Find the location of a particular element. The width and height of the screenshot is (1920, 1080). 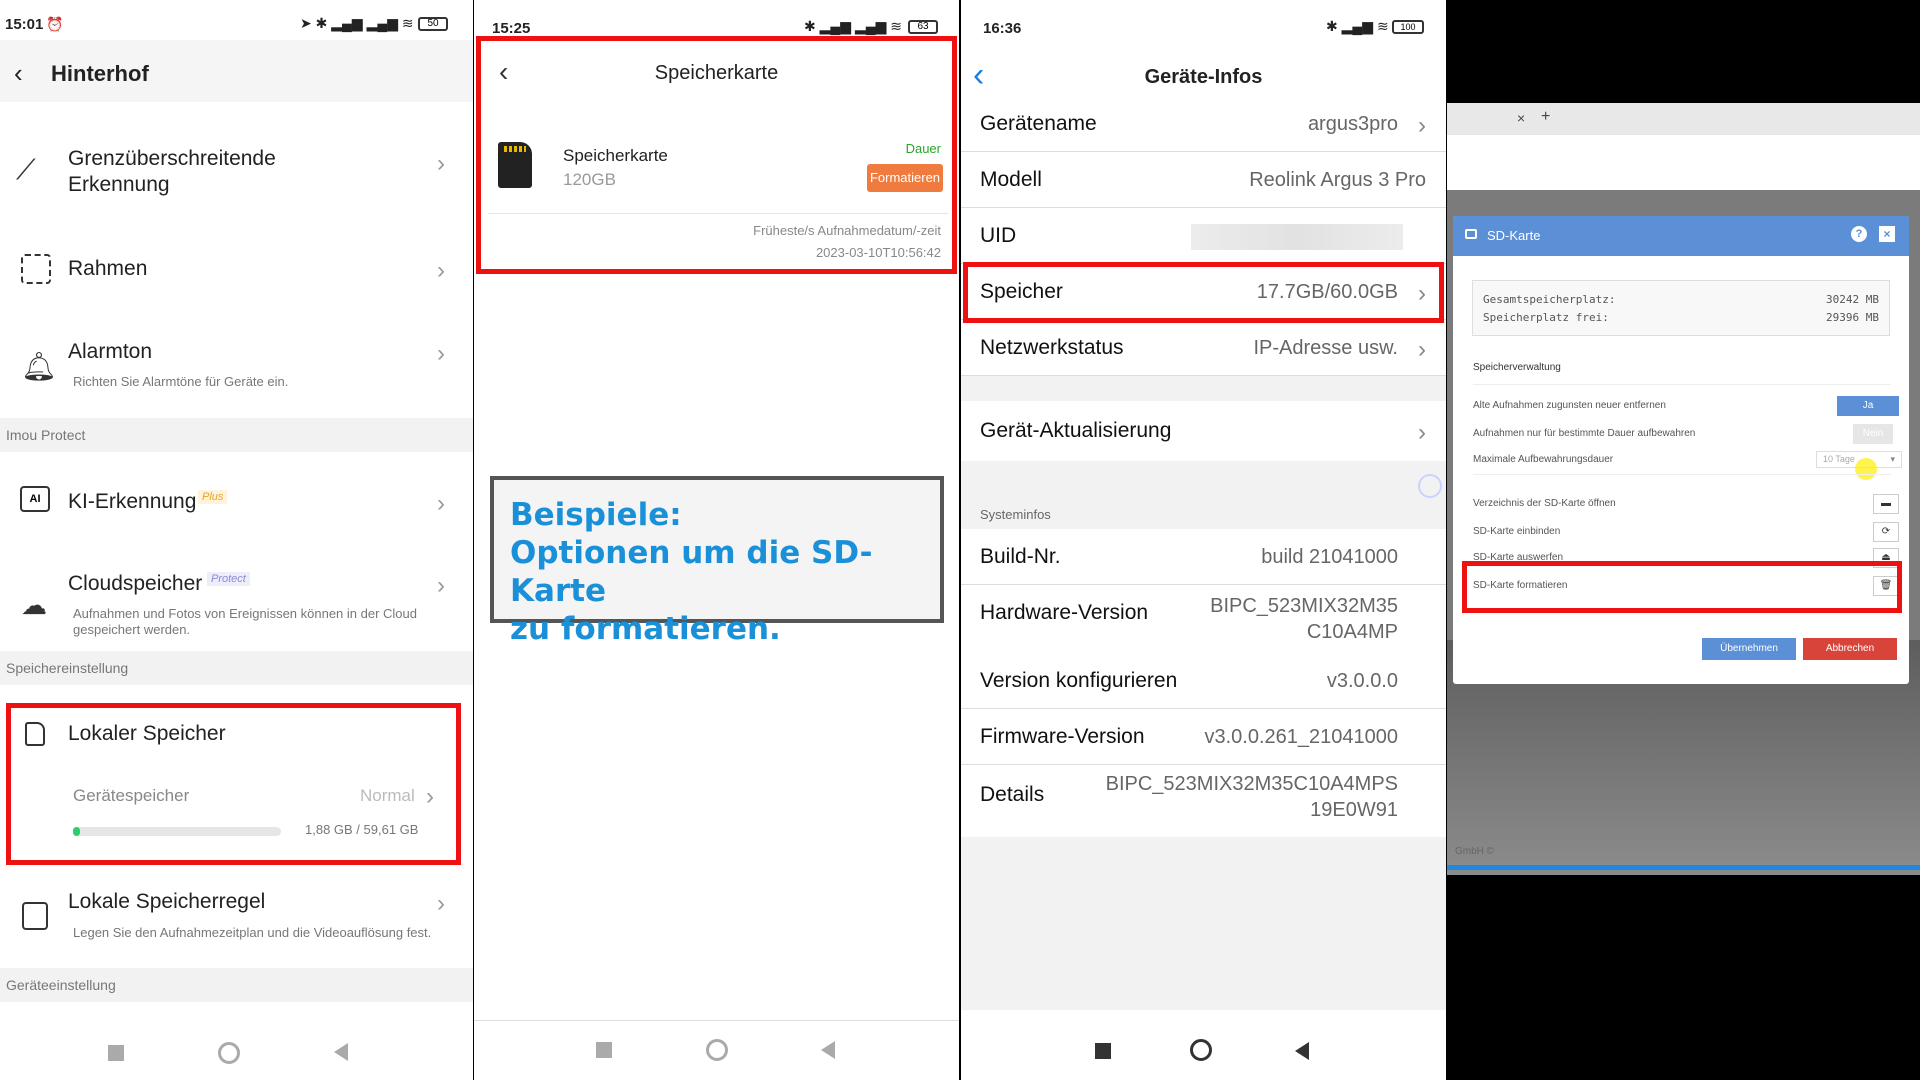

page-title: Hinterhof is located at coordinates (100, 73).